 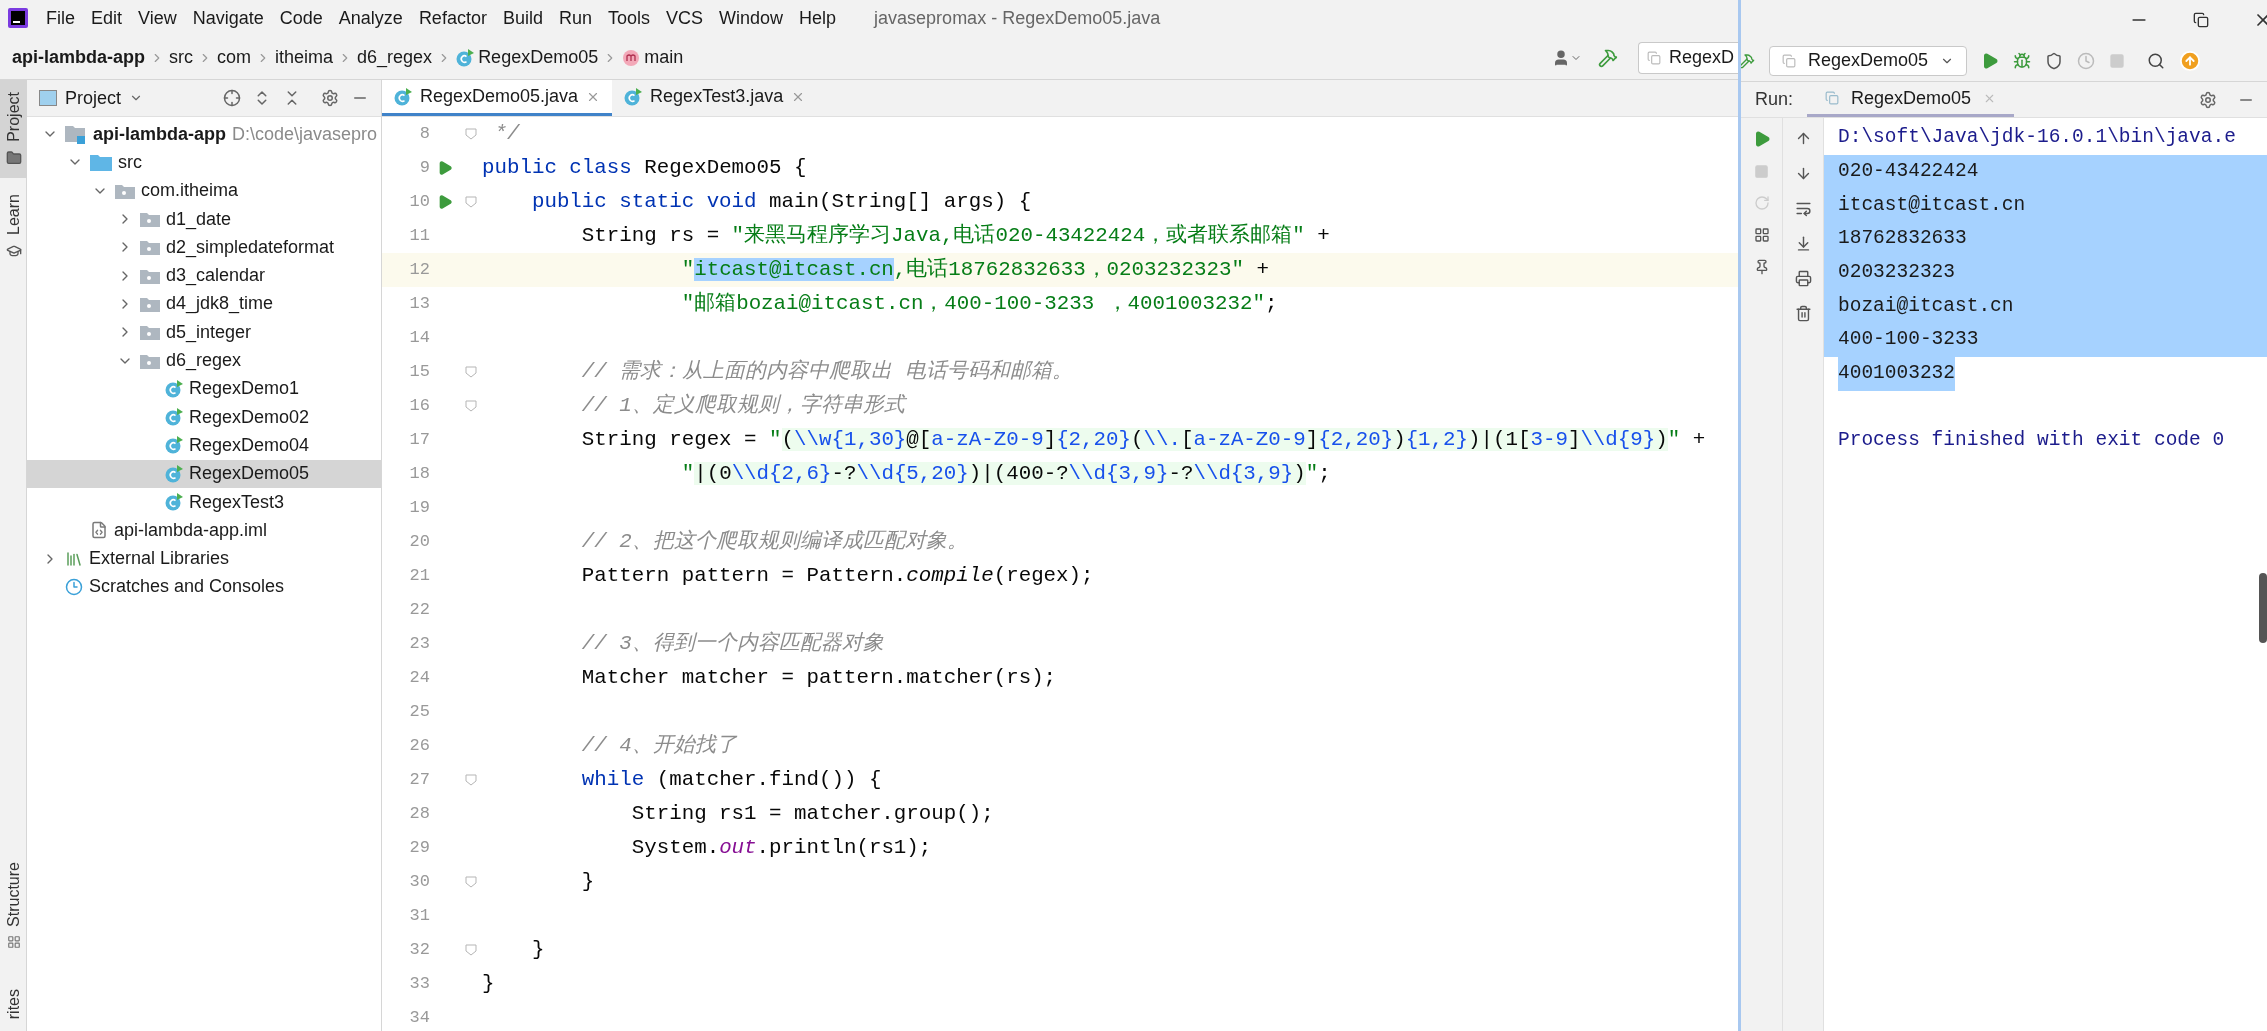 What do you see at coordinates (452, 18) in the screenshot?
I see `menu-item: Refactor` at bounding box center [452, 18].